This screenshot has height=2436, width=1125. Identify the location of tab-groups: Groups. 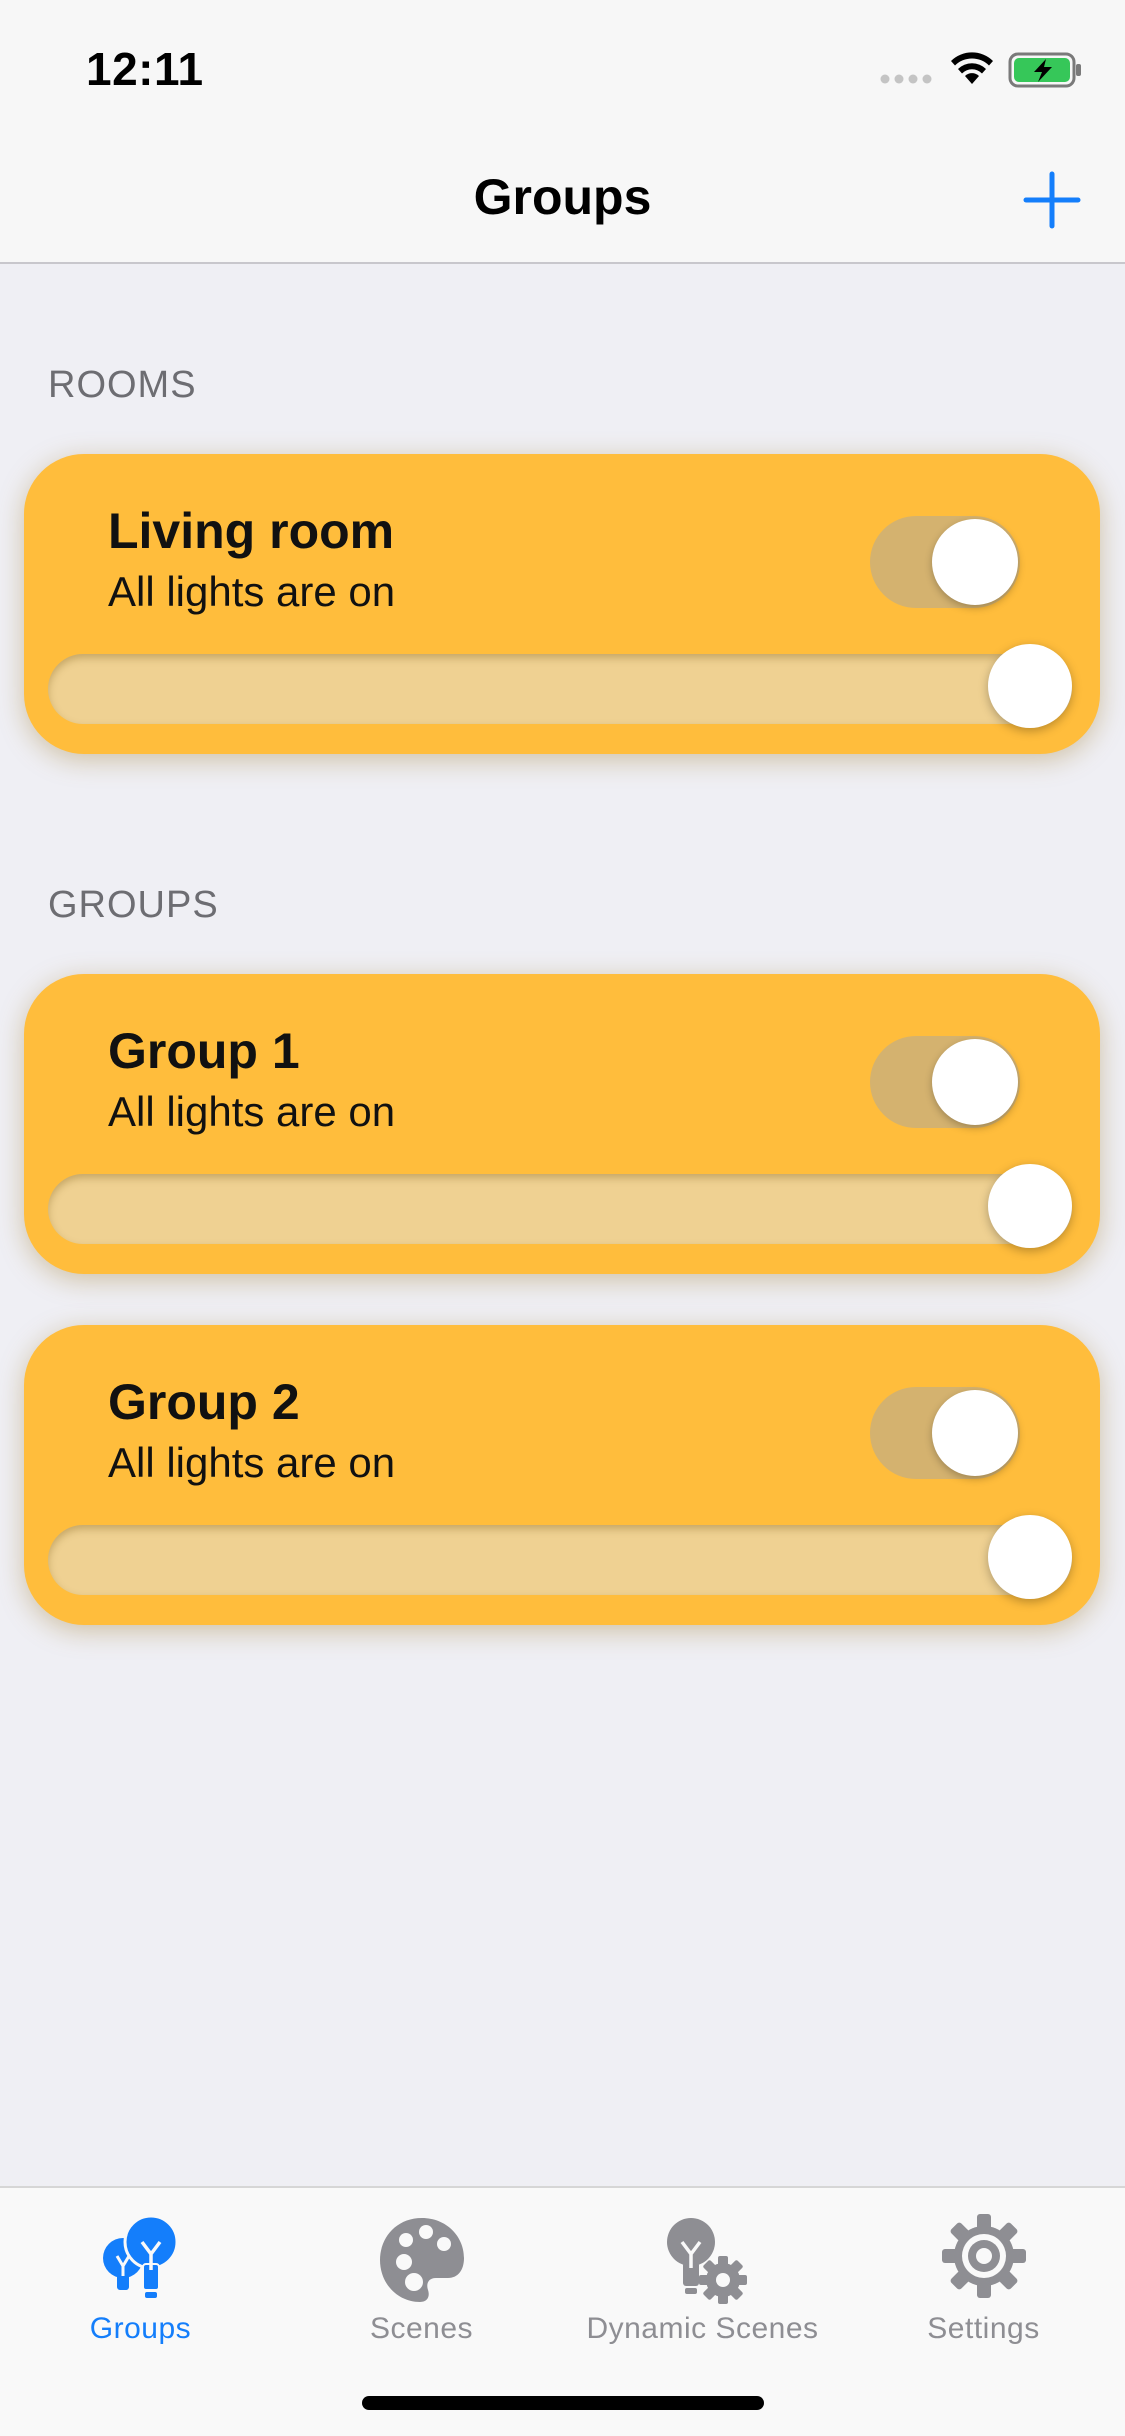
(140, 2275).